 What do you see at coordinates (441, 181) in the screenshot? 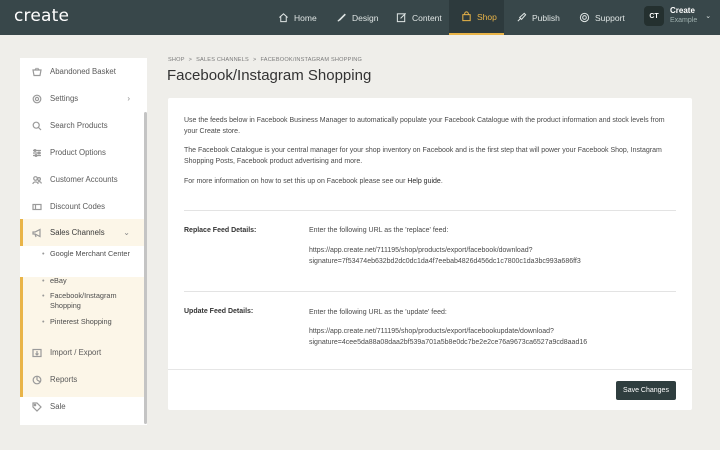
I see `more-info-suffix: .` at bounding box center [441, 181].